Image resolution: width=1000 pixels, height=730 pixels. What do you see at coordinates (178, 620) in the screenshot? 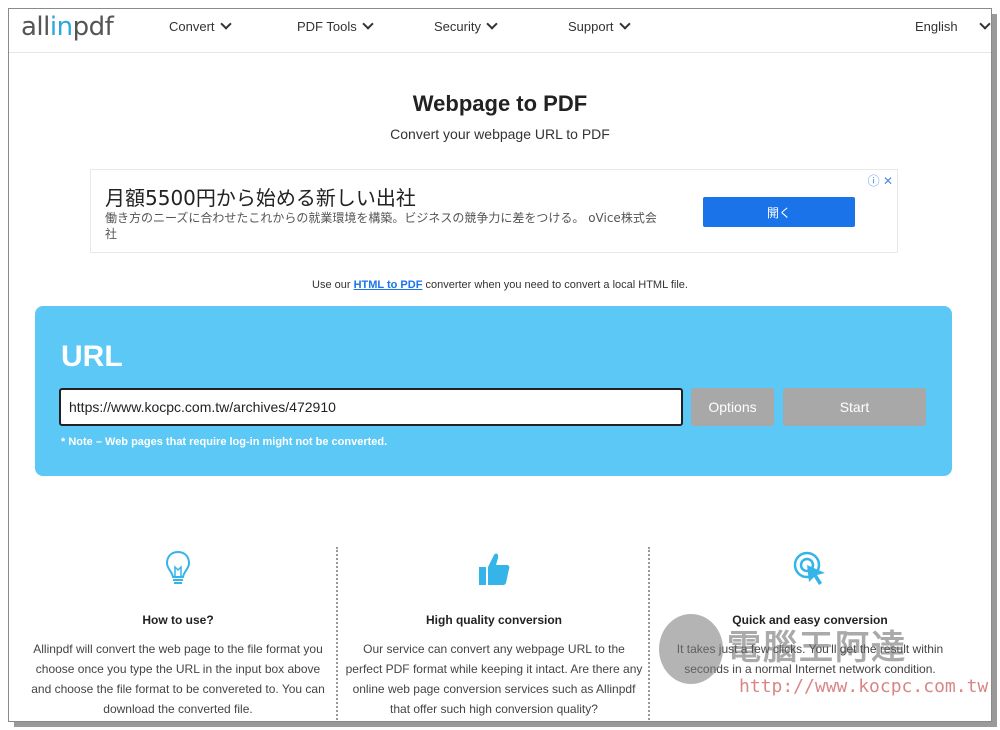
I see `feature-title: How to use?` at bounding box center [178, 620].